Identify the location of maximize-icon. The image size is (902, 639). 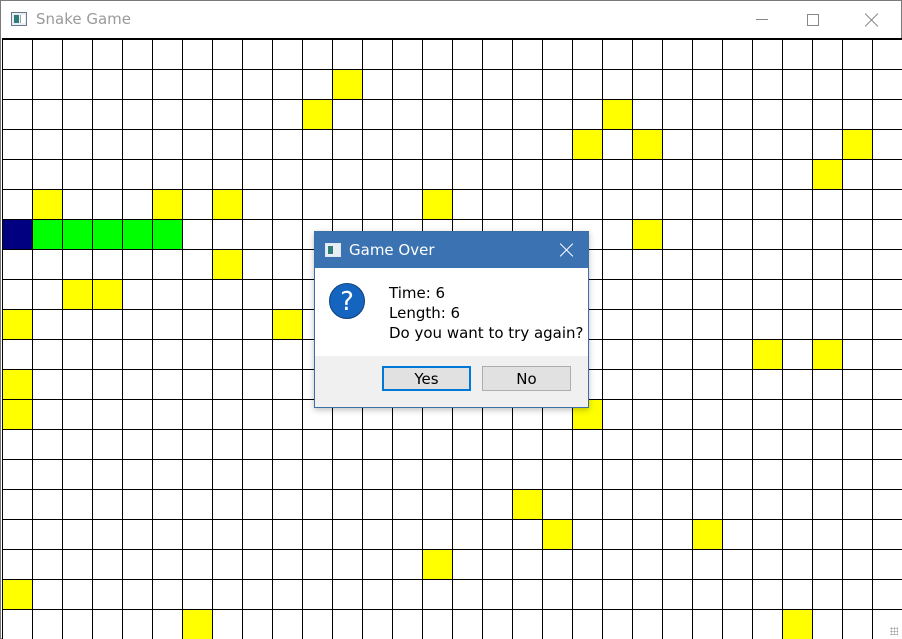
(812, 19).